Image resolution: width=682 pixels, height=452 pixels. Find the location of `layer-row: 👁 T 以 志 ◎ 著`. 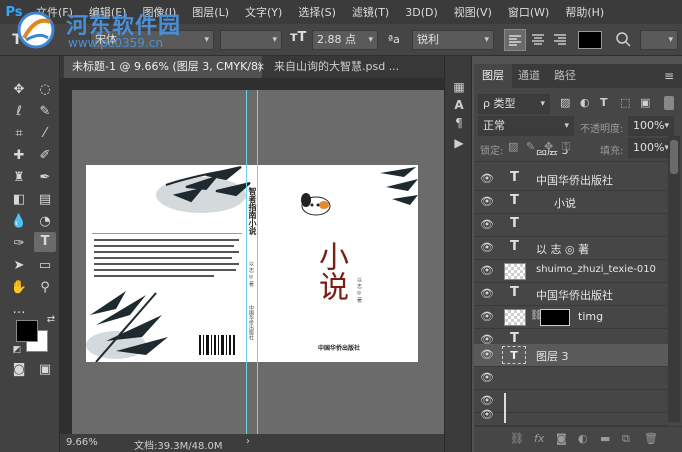

layer-row: 👁 T 以 志 ◎ 著 is located at coordinates (571, 248).